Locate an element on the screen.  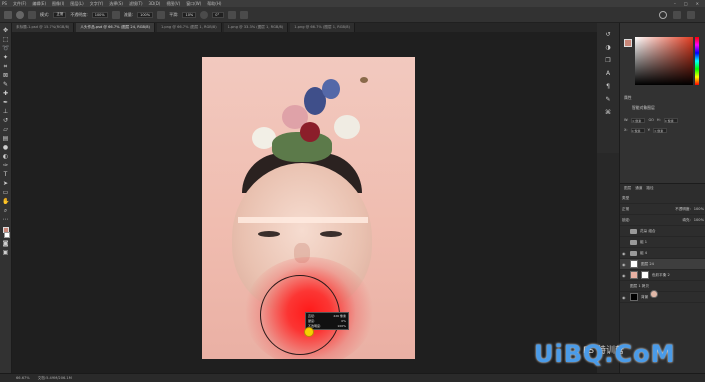
menu-item: 帮助(H) is located at coordinates (214, 4).